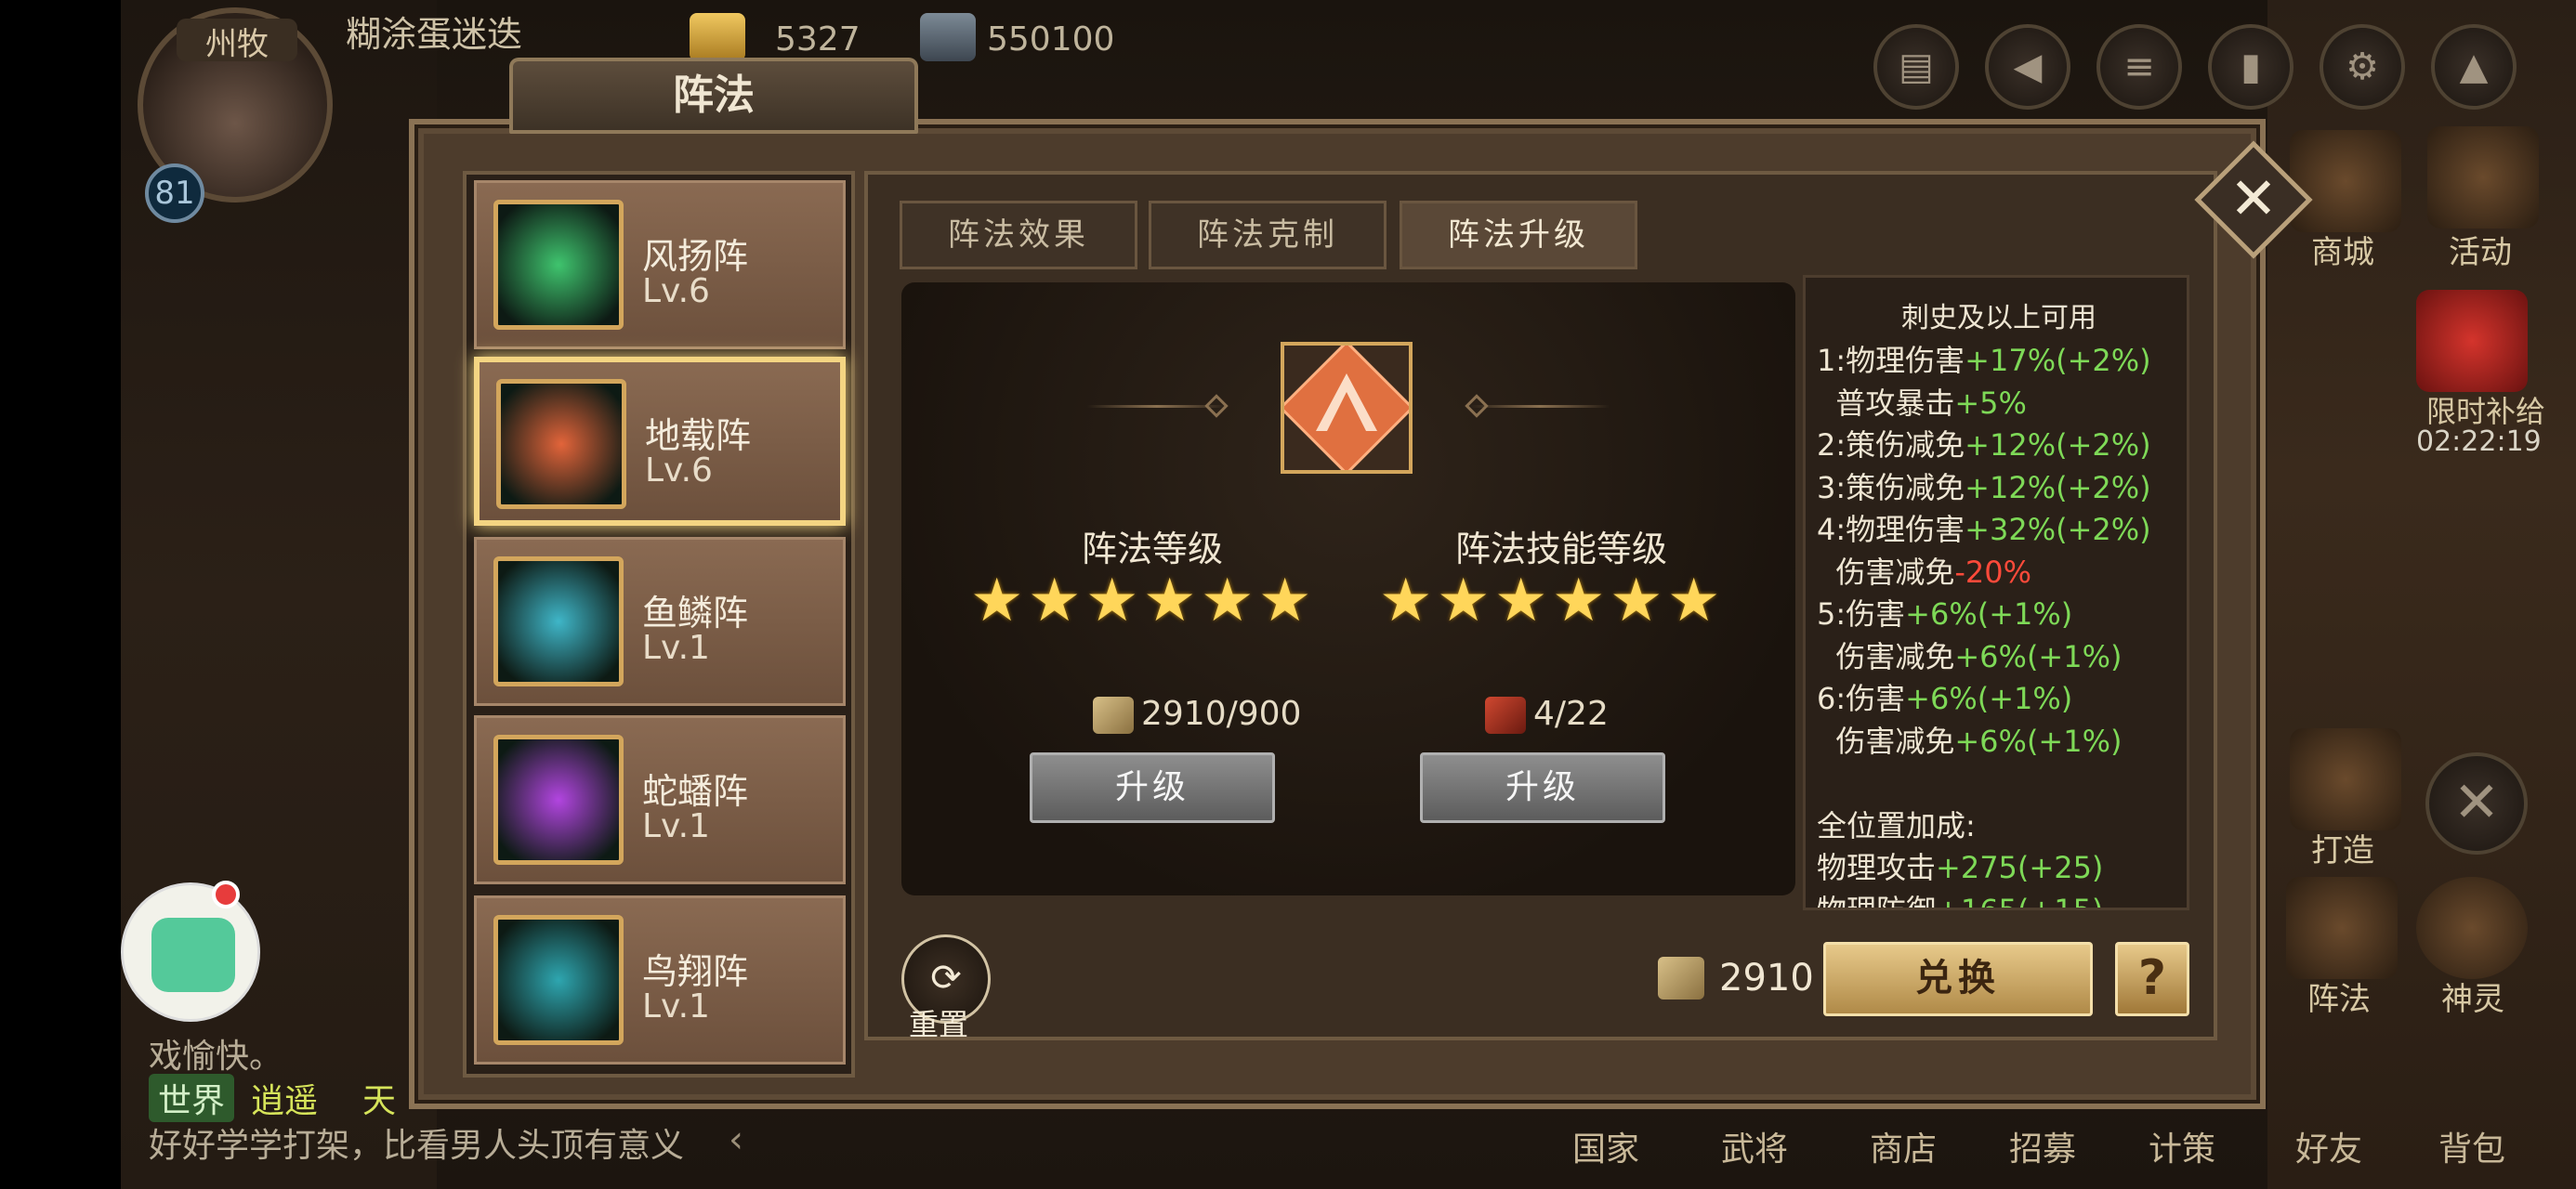  I want to click on formation-name: 鸟翔阵, so click(695, 971).